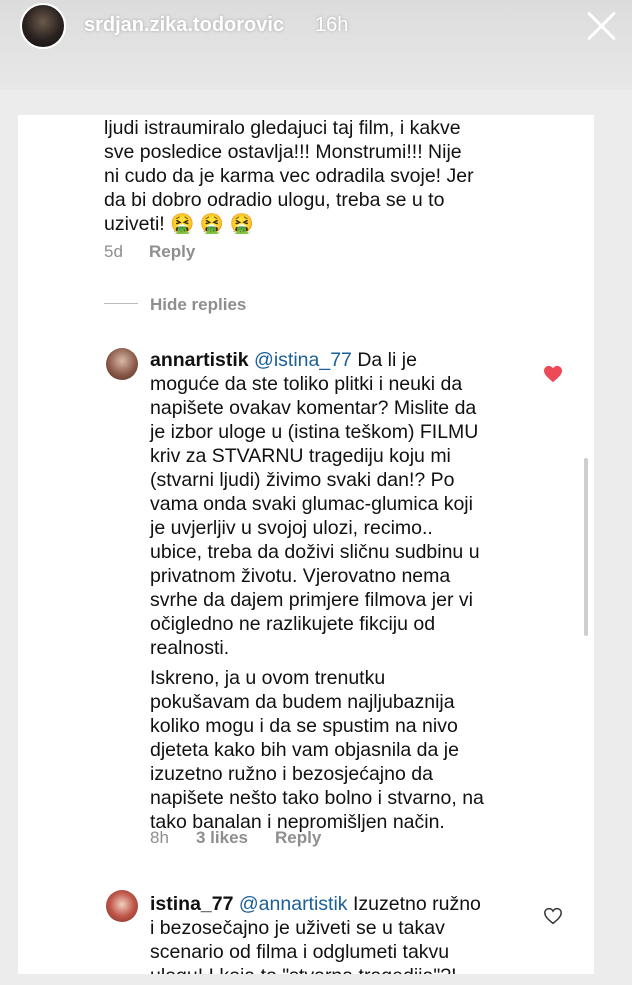 The width and height of the screenshot is (632, 985). I want to click on story-avatar, so click(43, 26).